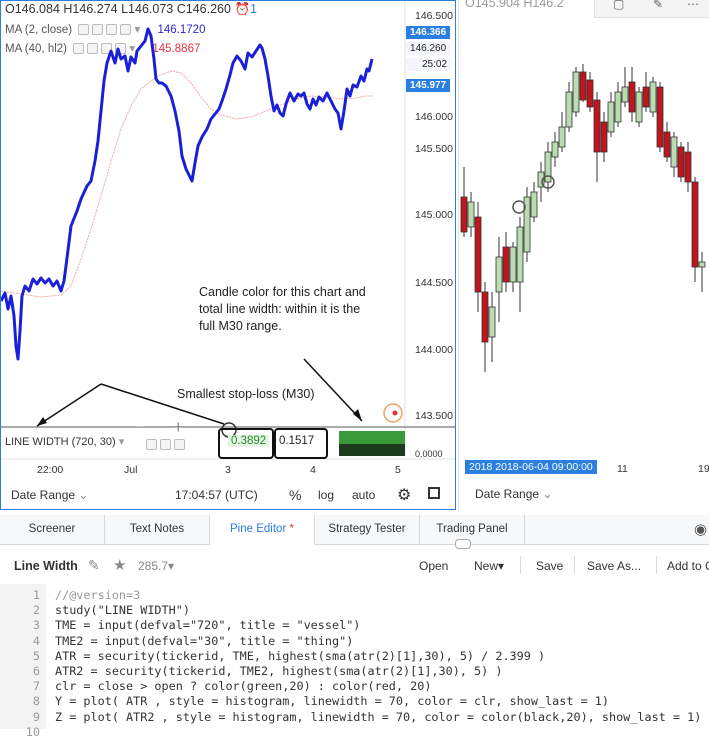 The width and height of the screenshot is (709, 739). I want to click on price-tick: 146.500, so click(434, 16).